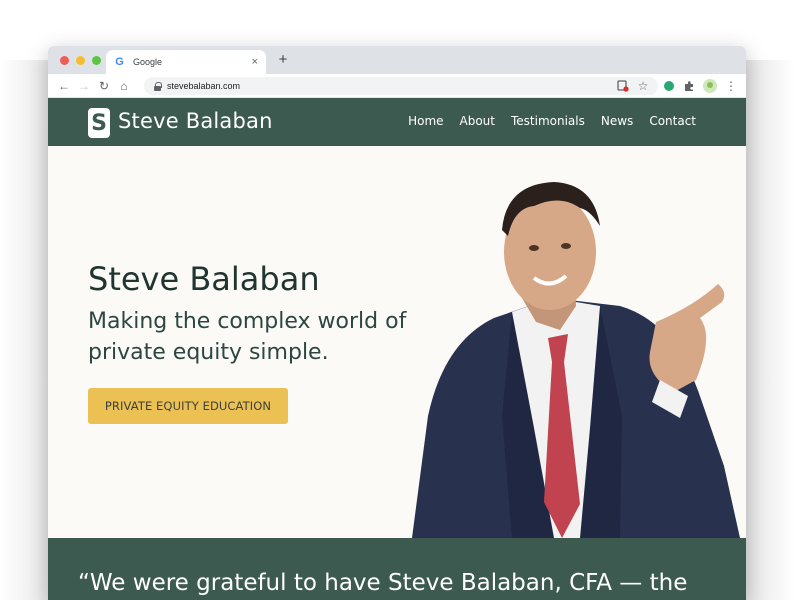 The image size is (800, 600). What do you see at coordinates (188, 406) in the screenshot?
I see `private-equity-education-button: PRIVATE EQUITY EDUCATION` at bounding box center [188, 406].